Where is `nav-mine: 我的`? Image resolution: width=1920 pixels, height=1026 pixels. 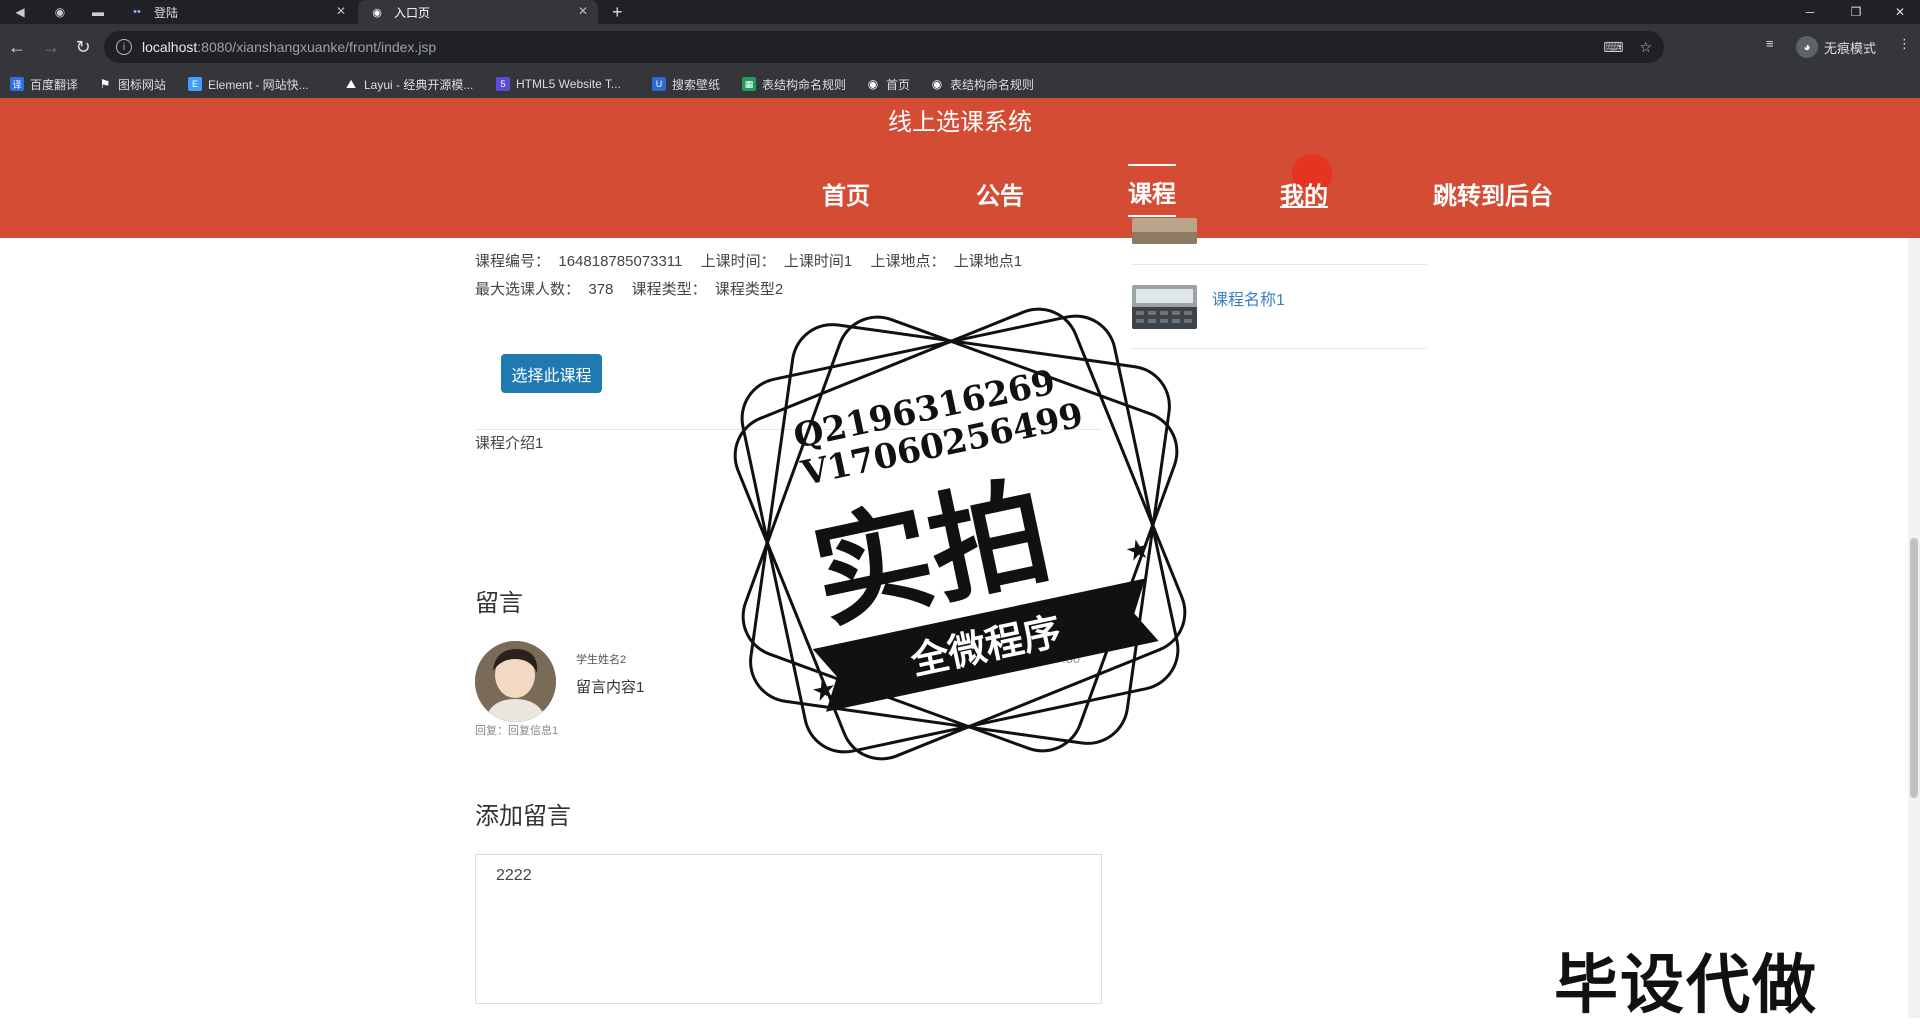 nav-mine: 我的 is located at coordinates (1304, 193).